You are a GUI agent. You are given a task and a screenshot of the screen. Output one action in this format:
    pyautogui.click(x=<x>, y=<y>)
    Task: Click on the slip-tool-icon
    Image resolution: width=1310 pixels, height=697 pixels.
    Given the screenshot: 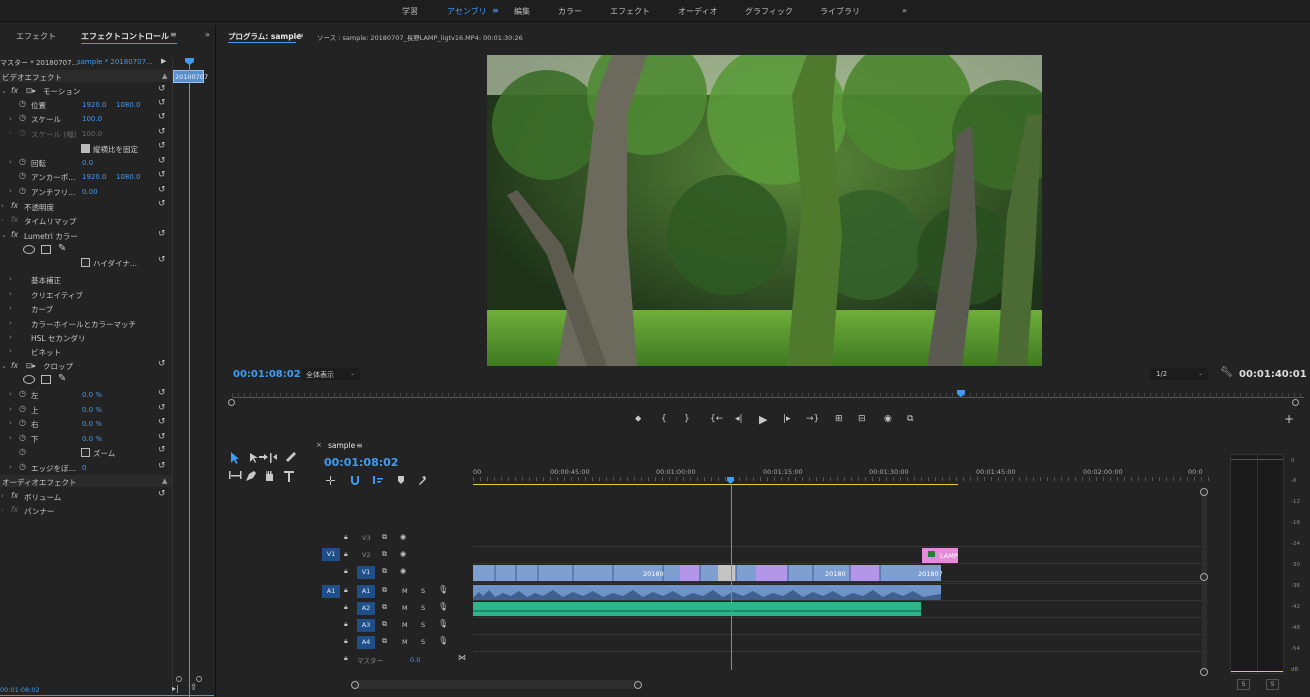 What is the action you would take?
    pyautogui.click(x=235, y=475)
    